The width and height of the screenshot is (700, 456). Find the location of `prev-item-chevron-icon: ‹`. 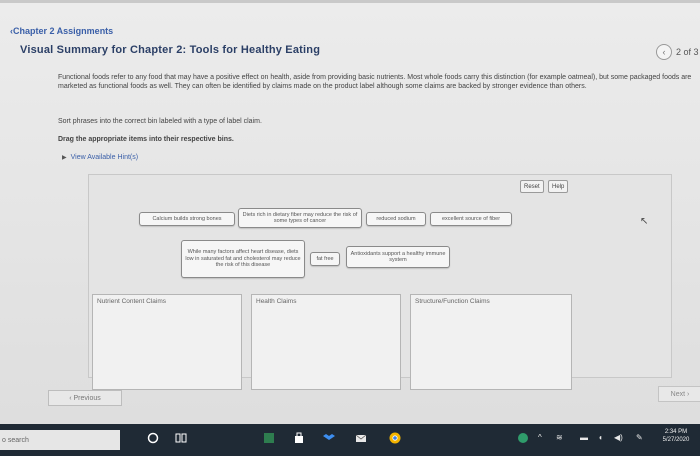

prev-item-chevron-icon: ‹ is located at coordinates (664, 52).